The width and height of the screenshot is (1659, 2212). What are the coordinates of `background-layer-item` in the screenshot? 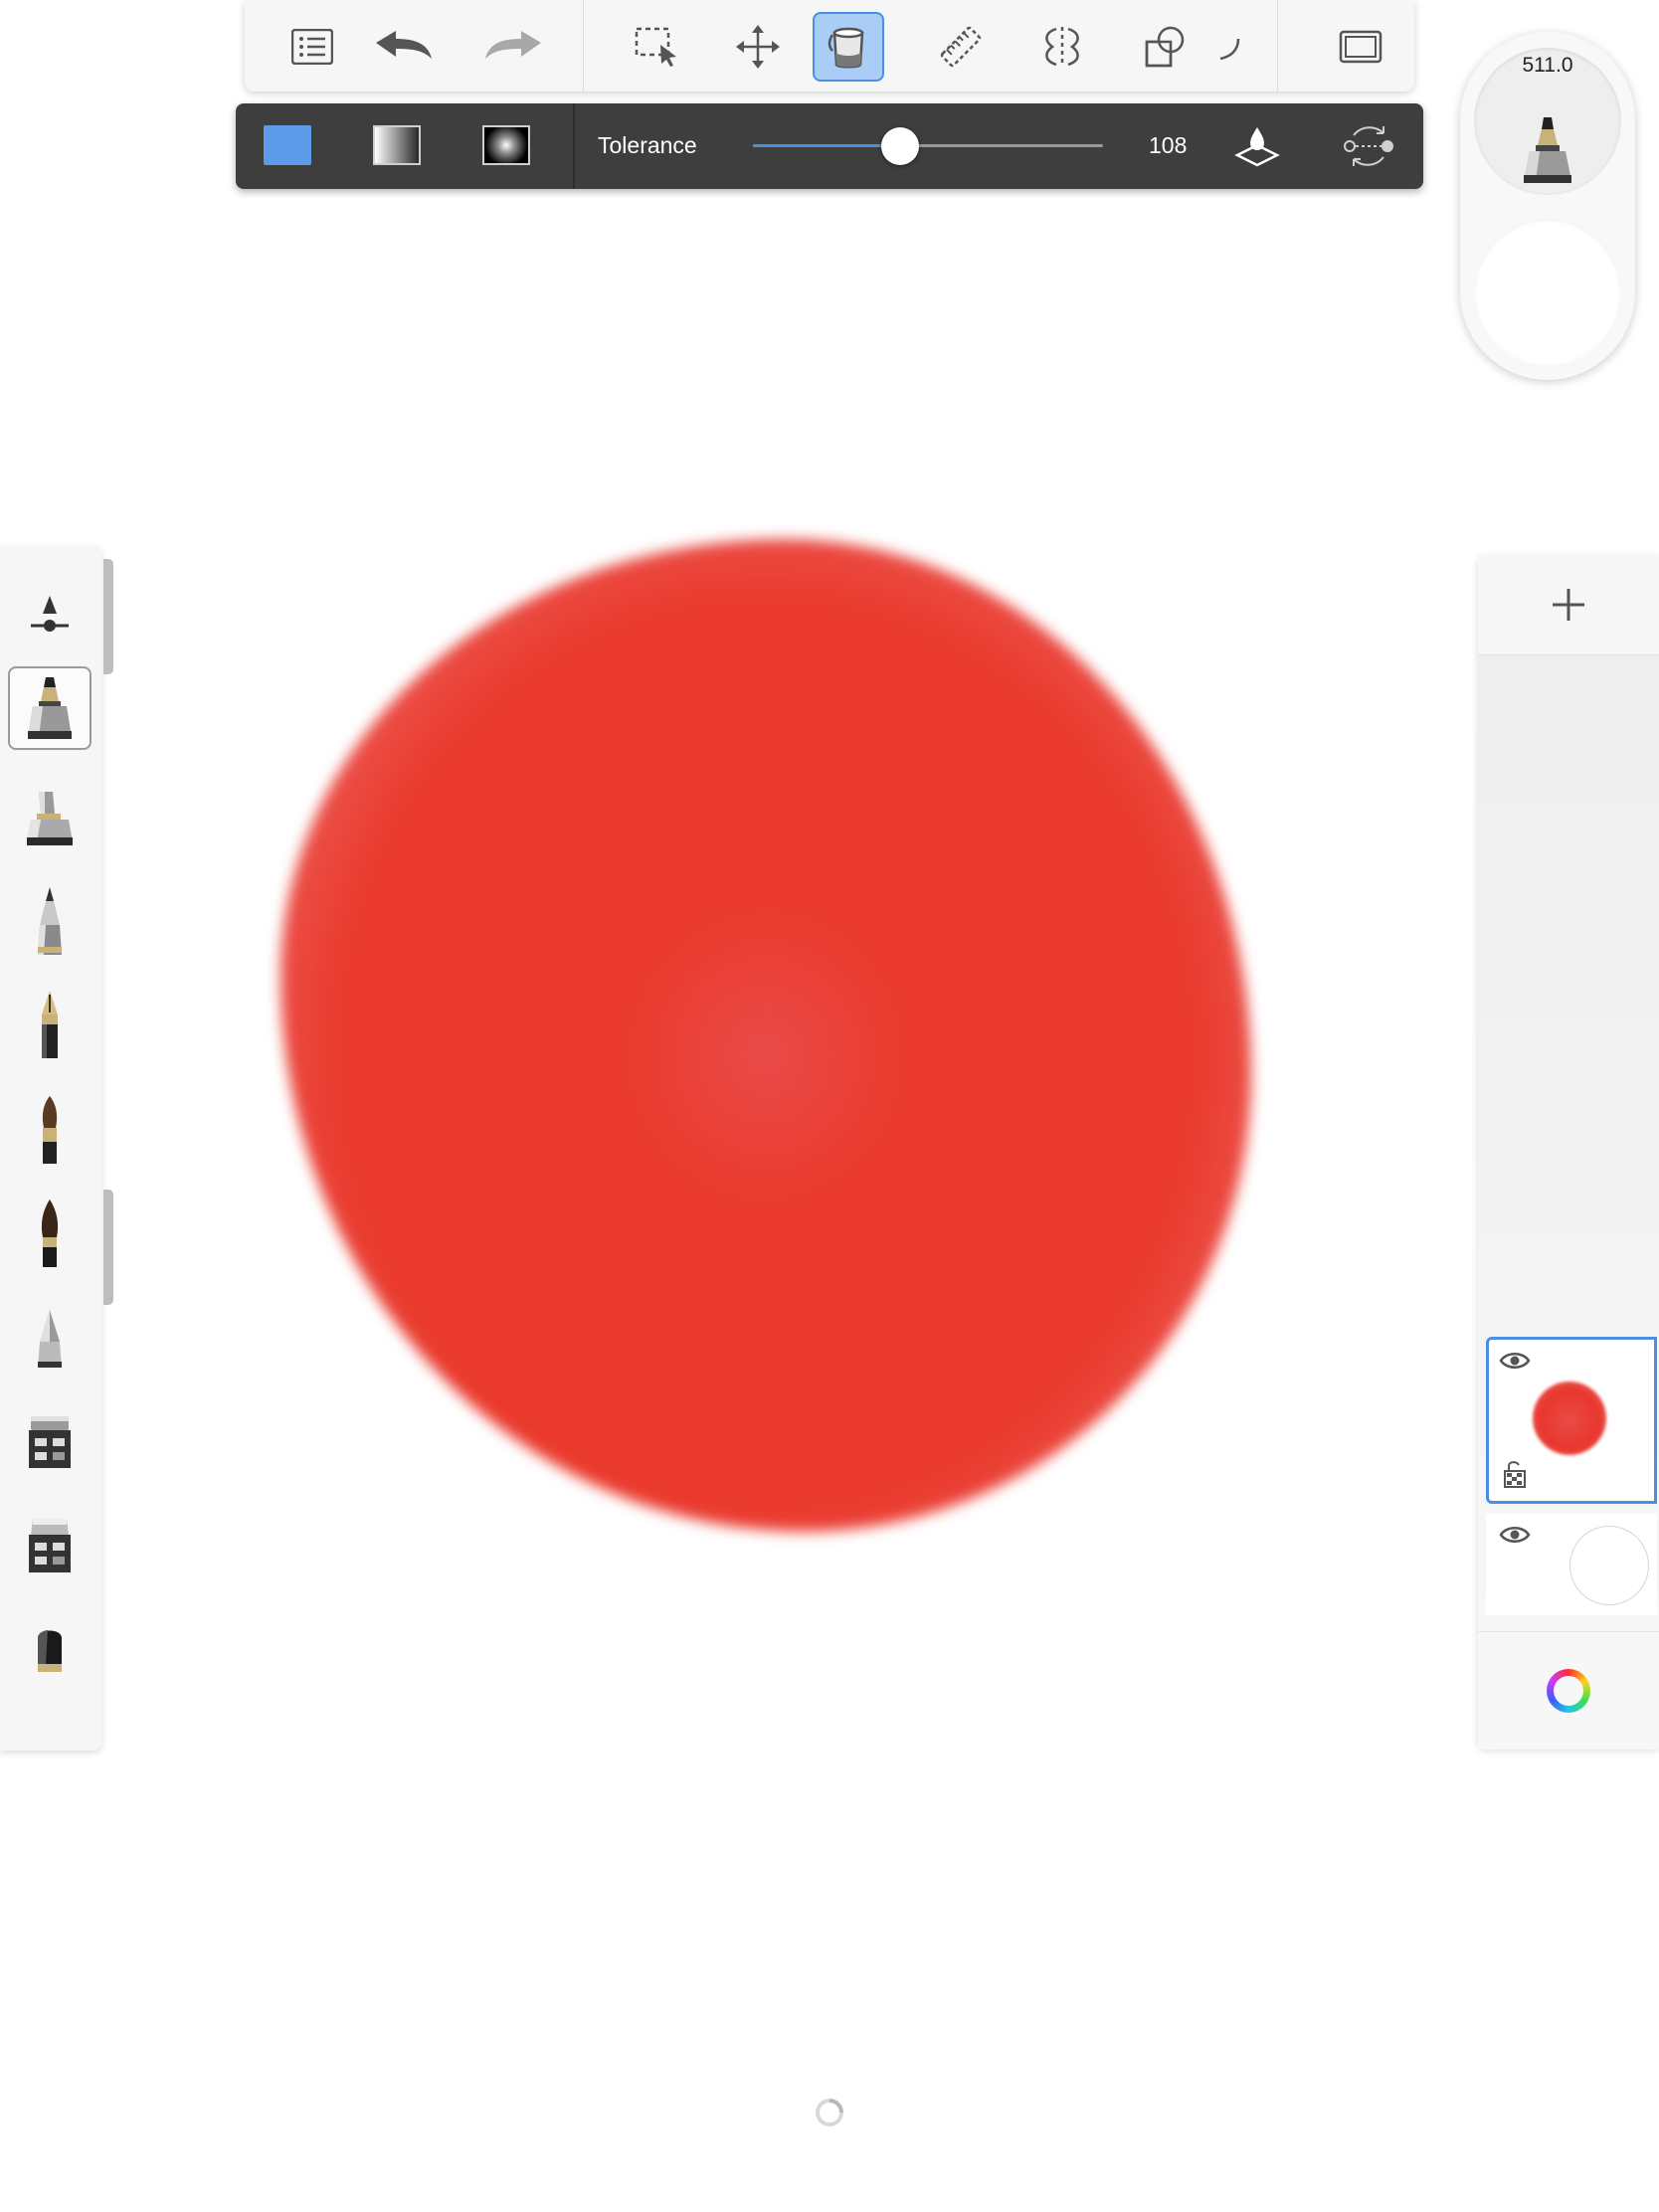 It's located at (1571, 1564).